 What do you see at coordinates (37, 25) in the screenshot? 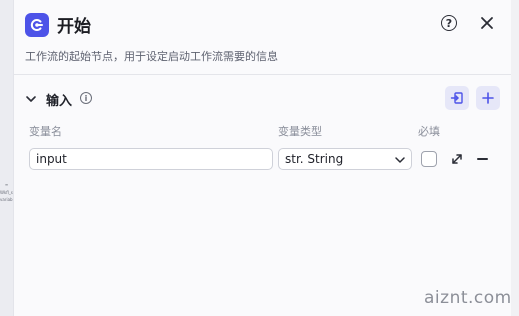
I see `start-node-icon` at bounding box center [37, 25].